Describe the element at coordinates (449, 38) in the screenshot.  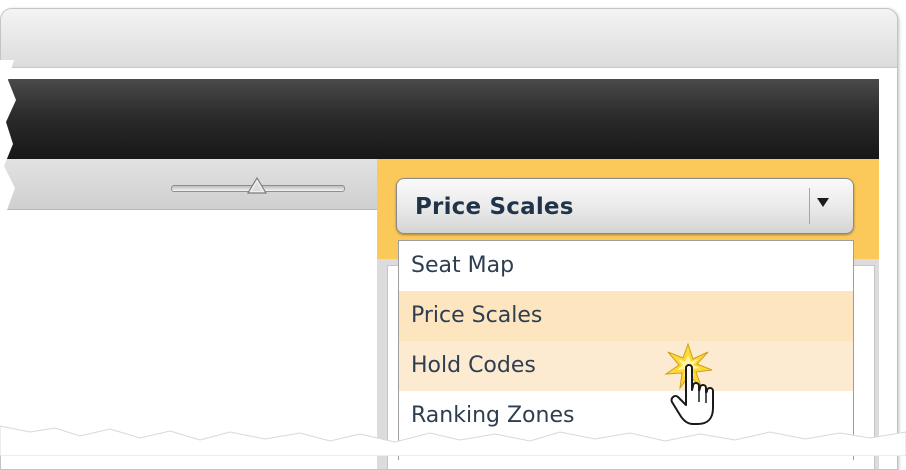
I see `window-titlebar` at that location.